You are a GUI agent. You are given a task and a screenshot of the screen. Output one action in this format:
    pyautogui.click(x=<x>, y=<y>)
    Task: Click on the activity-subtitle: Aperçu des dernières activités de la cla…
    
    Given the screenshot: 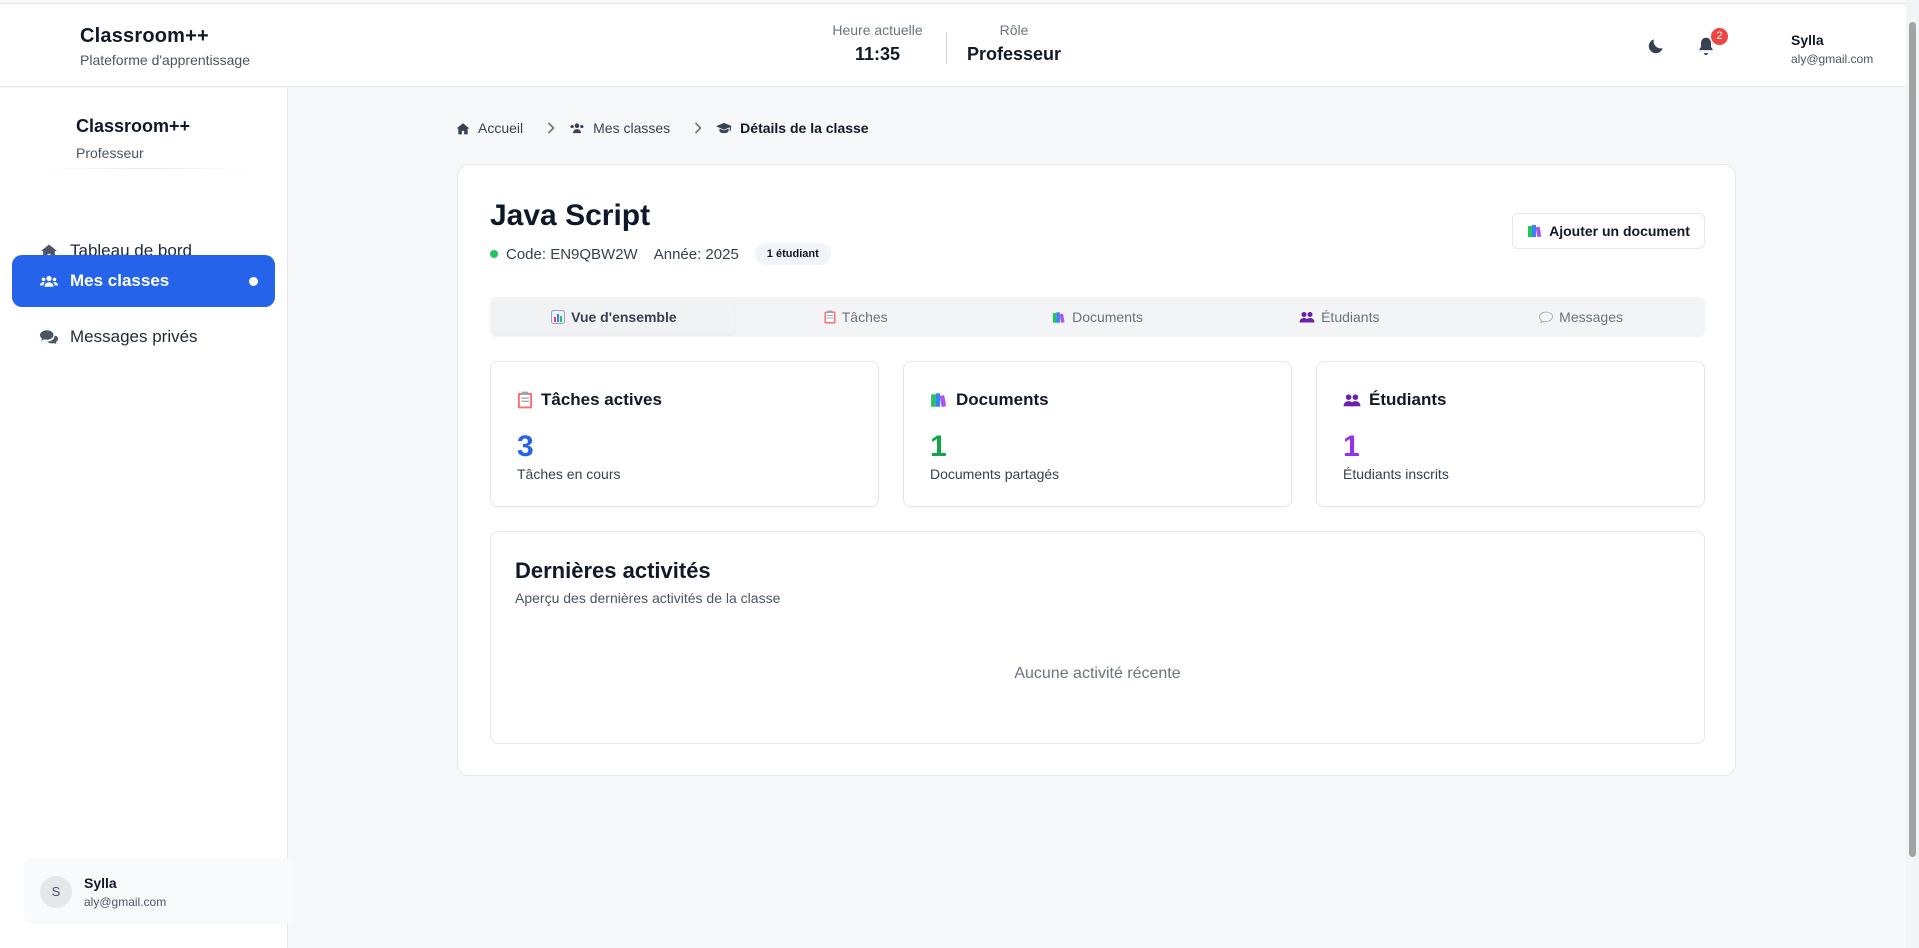 What is the action you would take?
    pyautogui.click(x=648, y=598)
    